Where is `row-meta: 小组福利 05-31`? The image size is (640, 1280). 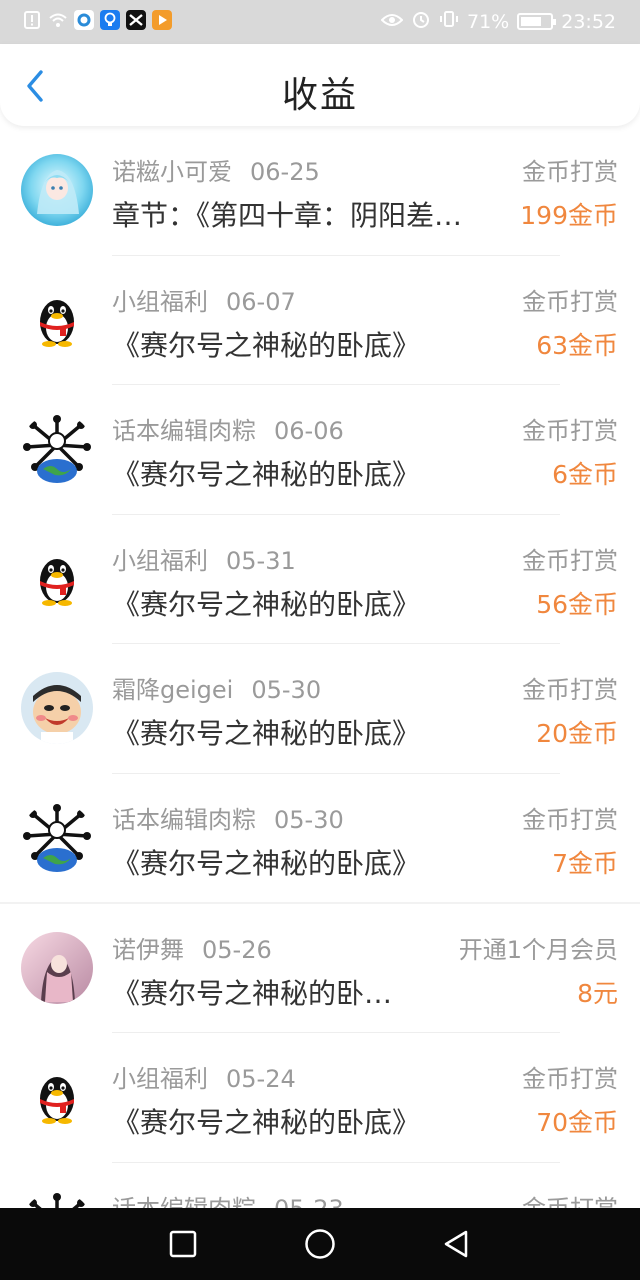
row-meta: 小组福利 05-31 is located at coordinates (204, 558).